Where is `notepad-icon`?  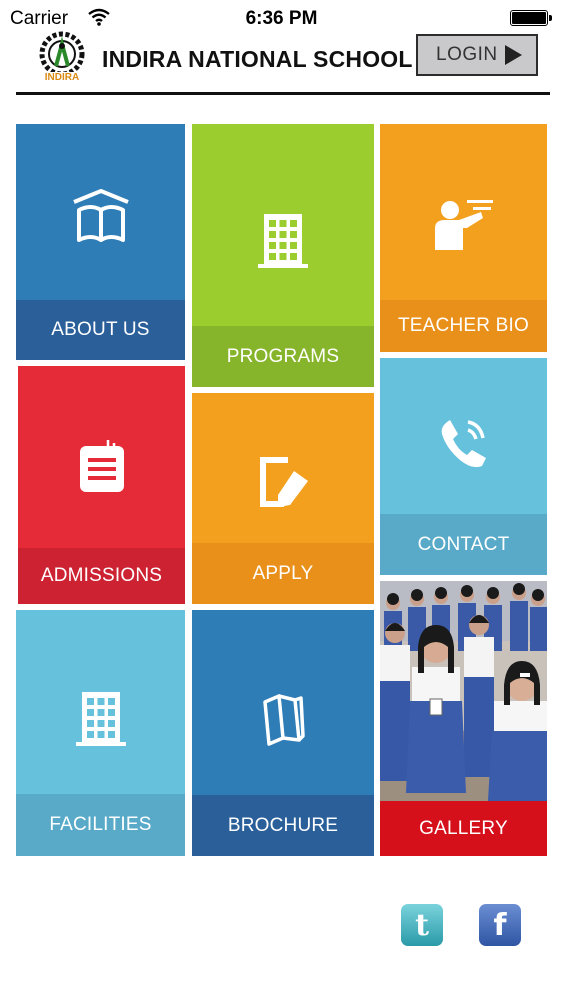 notepad-icon is located at coordinates (102, 468).